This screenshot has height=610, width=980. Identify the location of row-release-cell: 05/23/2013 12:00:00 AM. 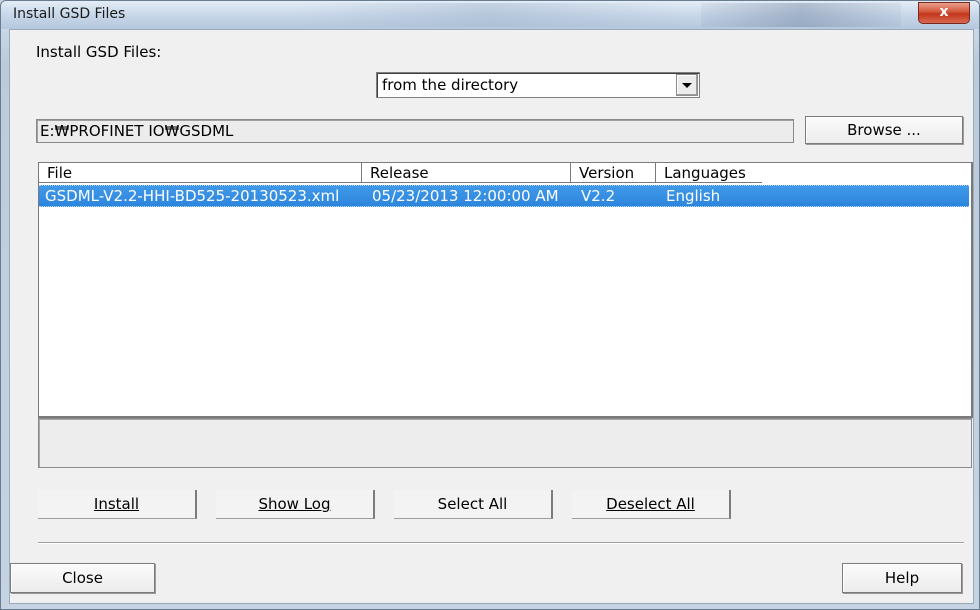
(465, 196).